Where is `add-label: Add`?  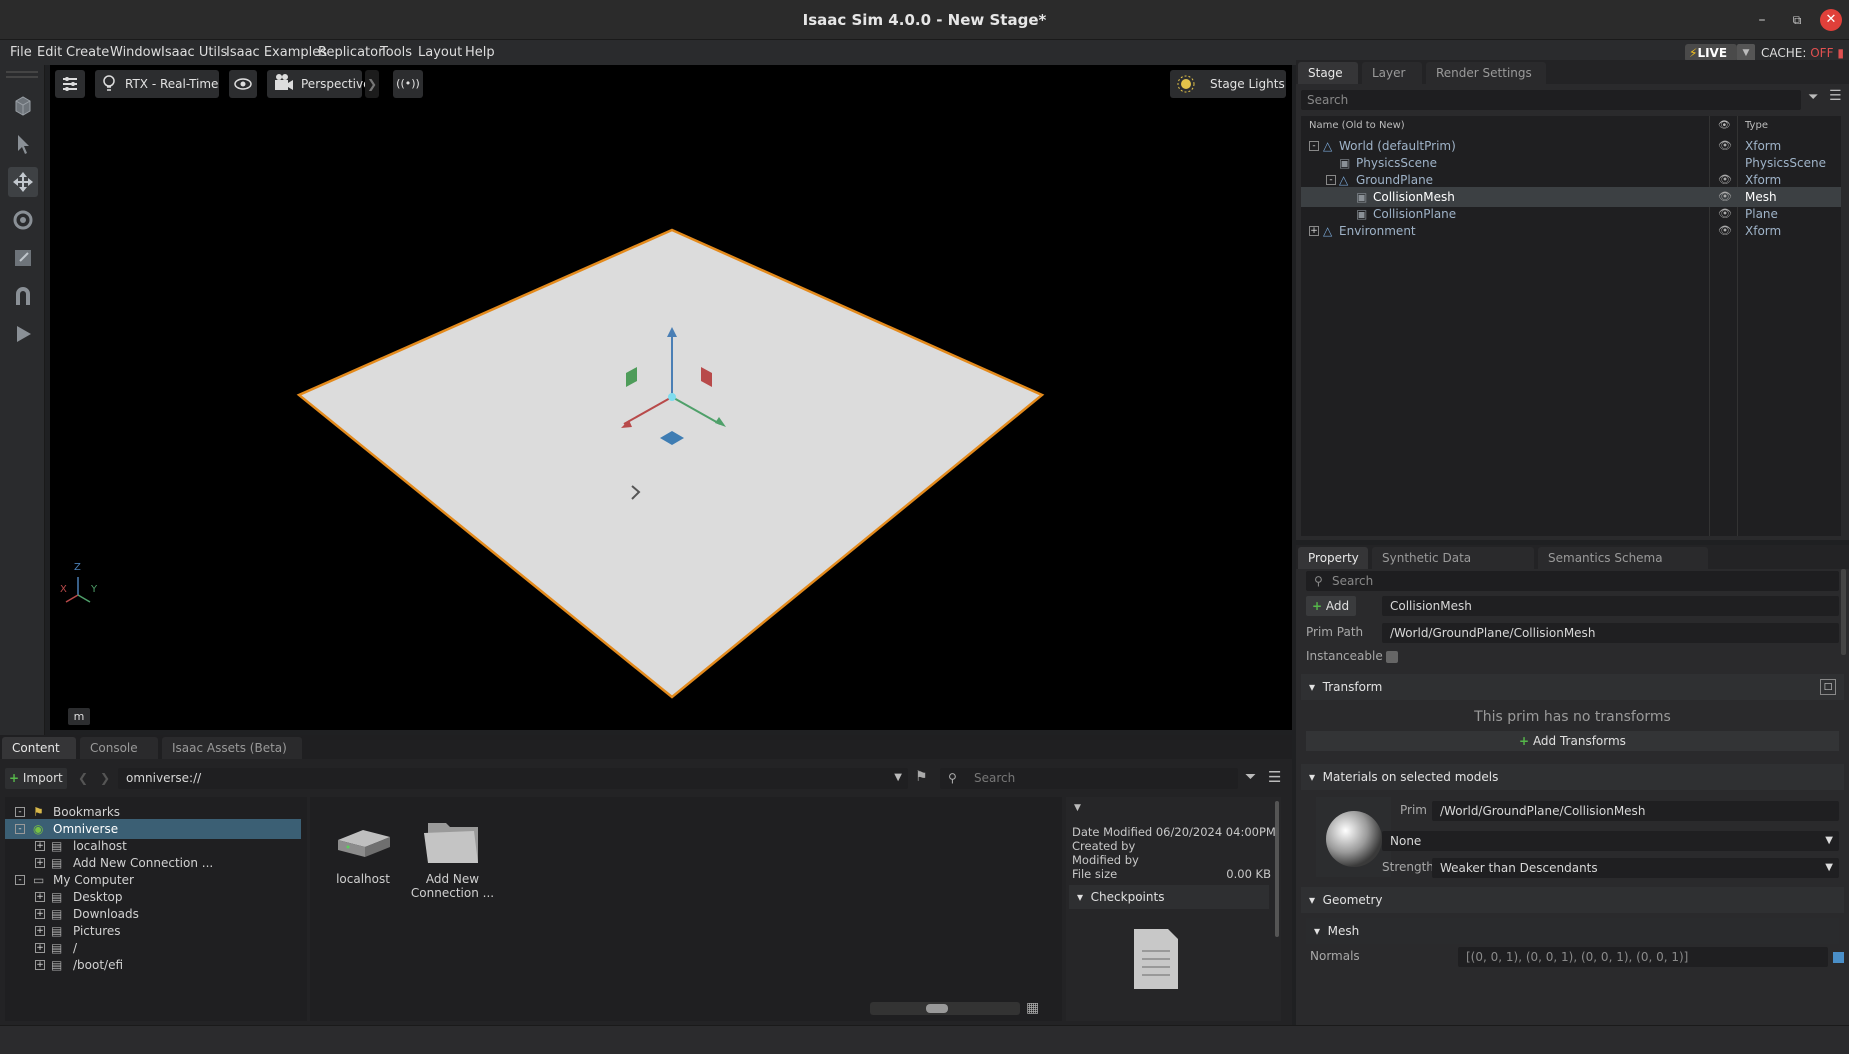 add-label: Add is located at coordinates (1337, 606).